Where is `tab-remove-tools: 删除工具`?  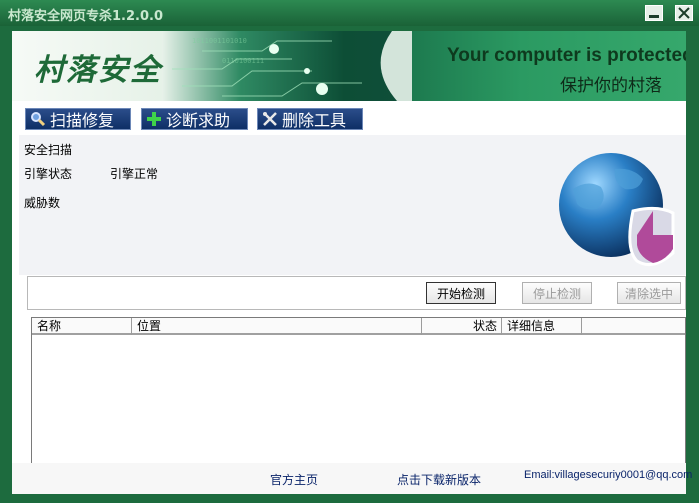 tab-remove-tools: 删除工具 is located at coordinates (310, 119).